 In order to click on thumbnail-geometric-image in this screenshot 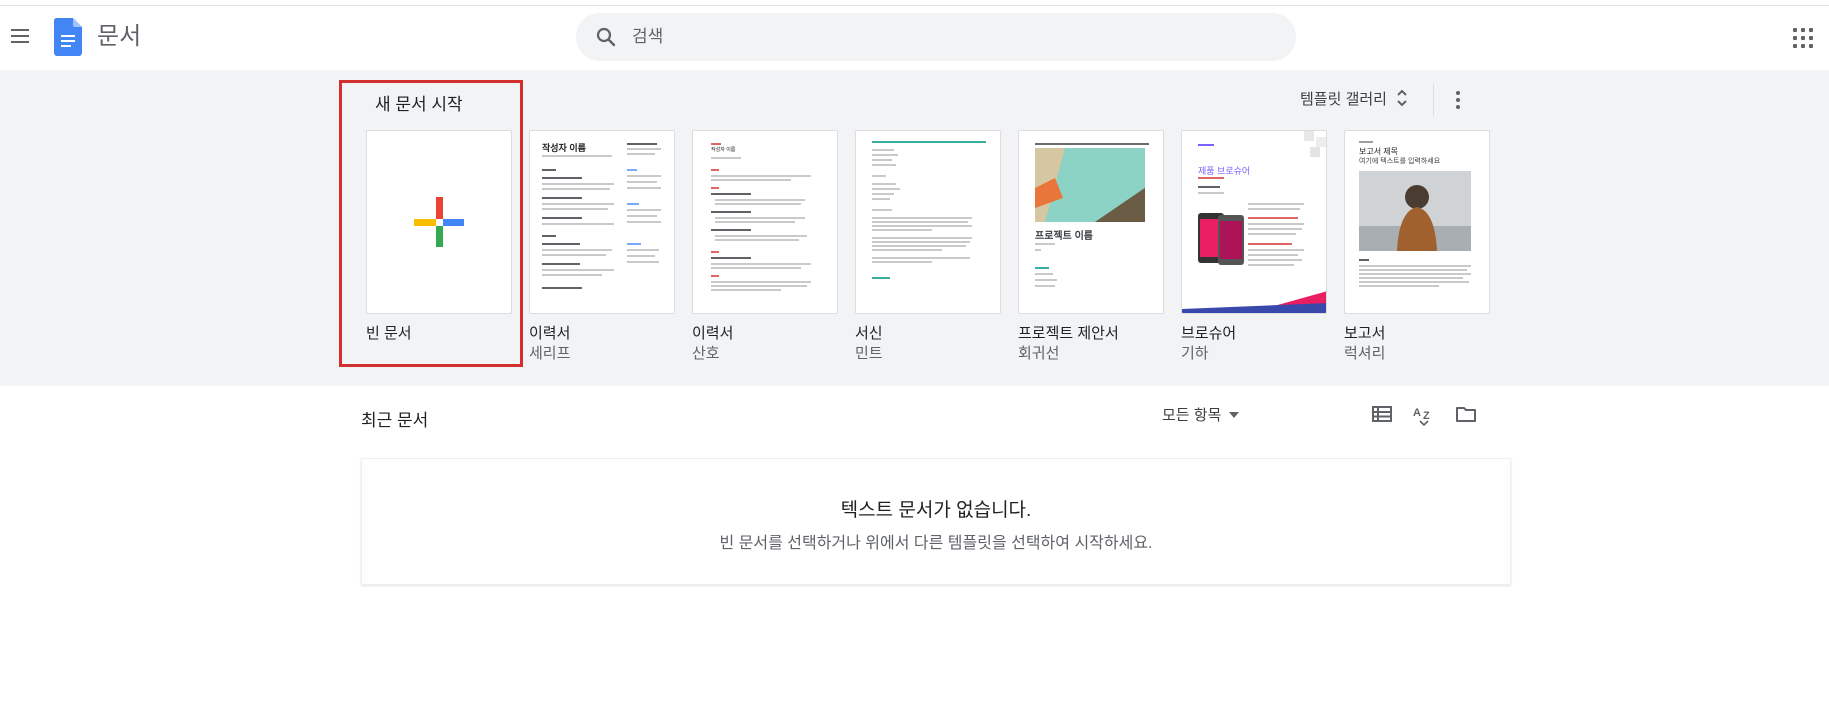, I will do `click(1090, 185)`.